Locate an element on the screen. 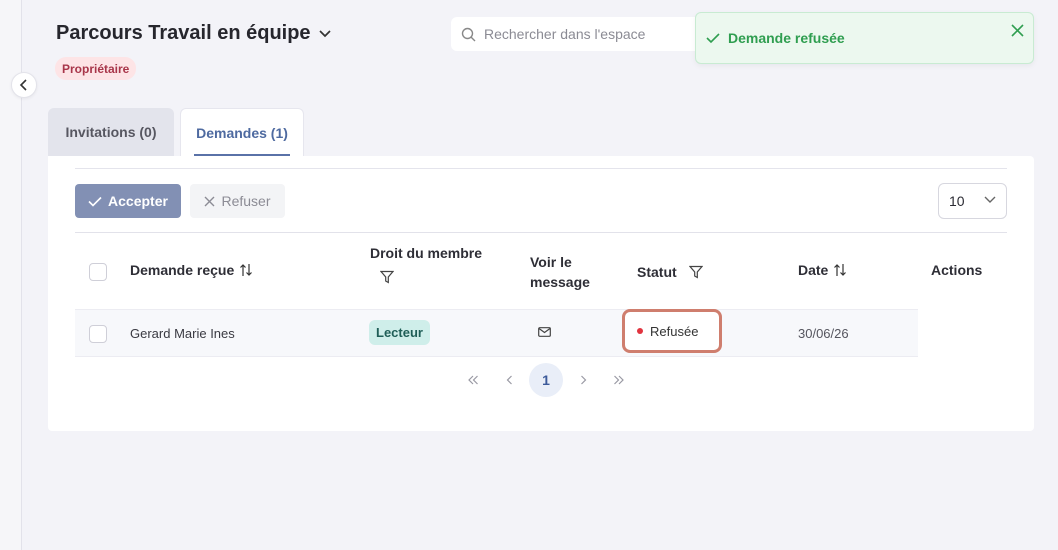 The width and height of the screenshot is (1058, 550). row-checkbox is located at coordinates (98, 334).